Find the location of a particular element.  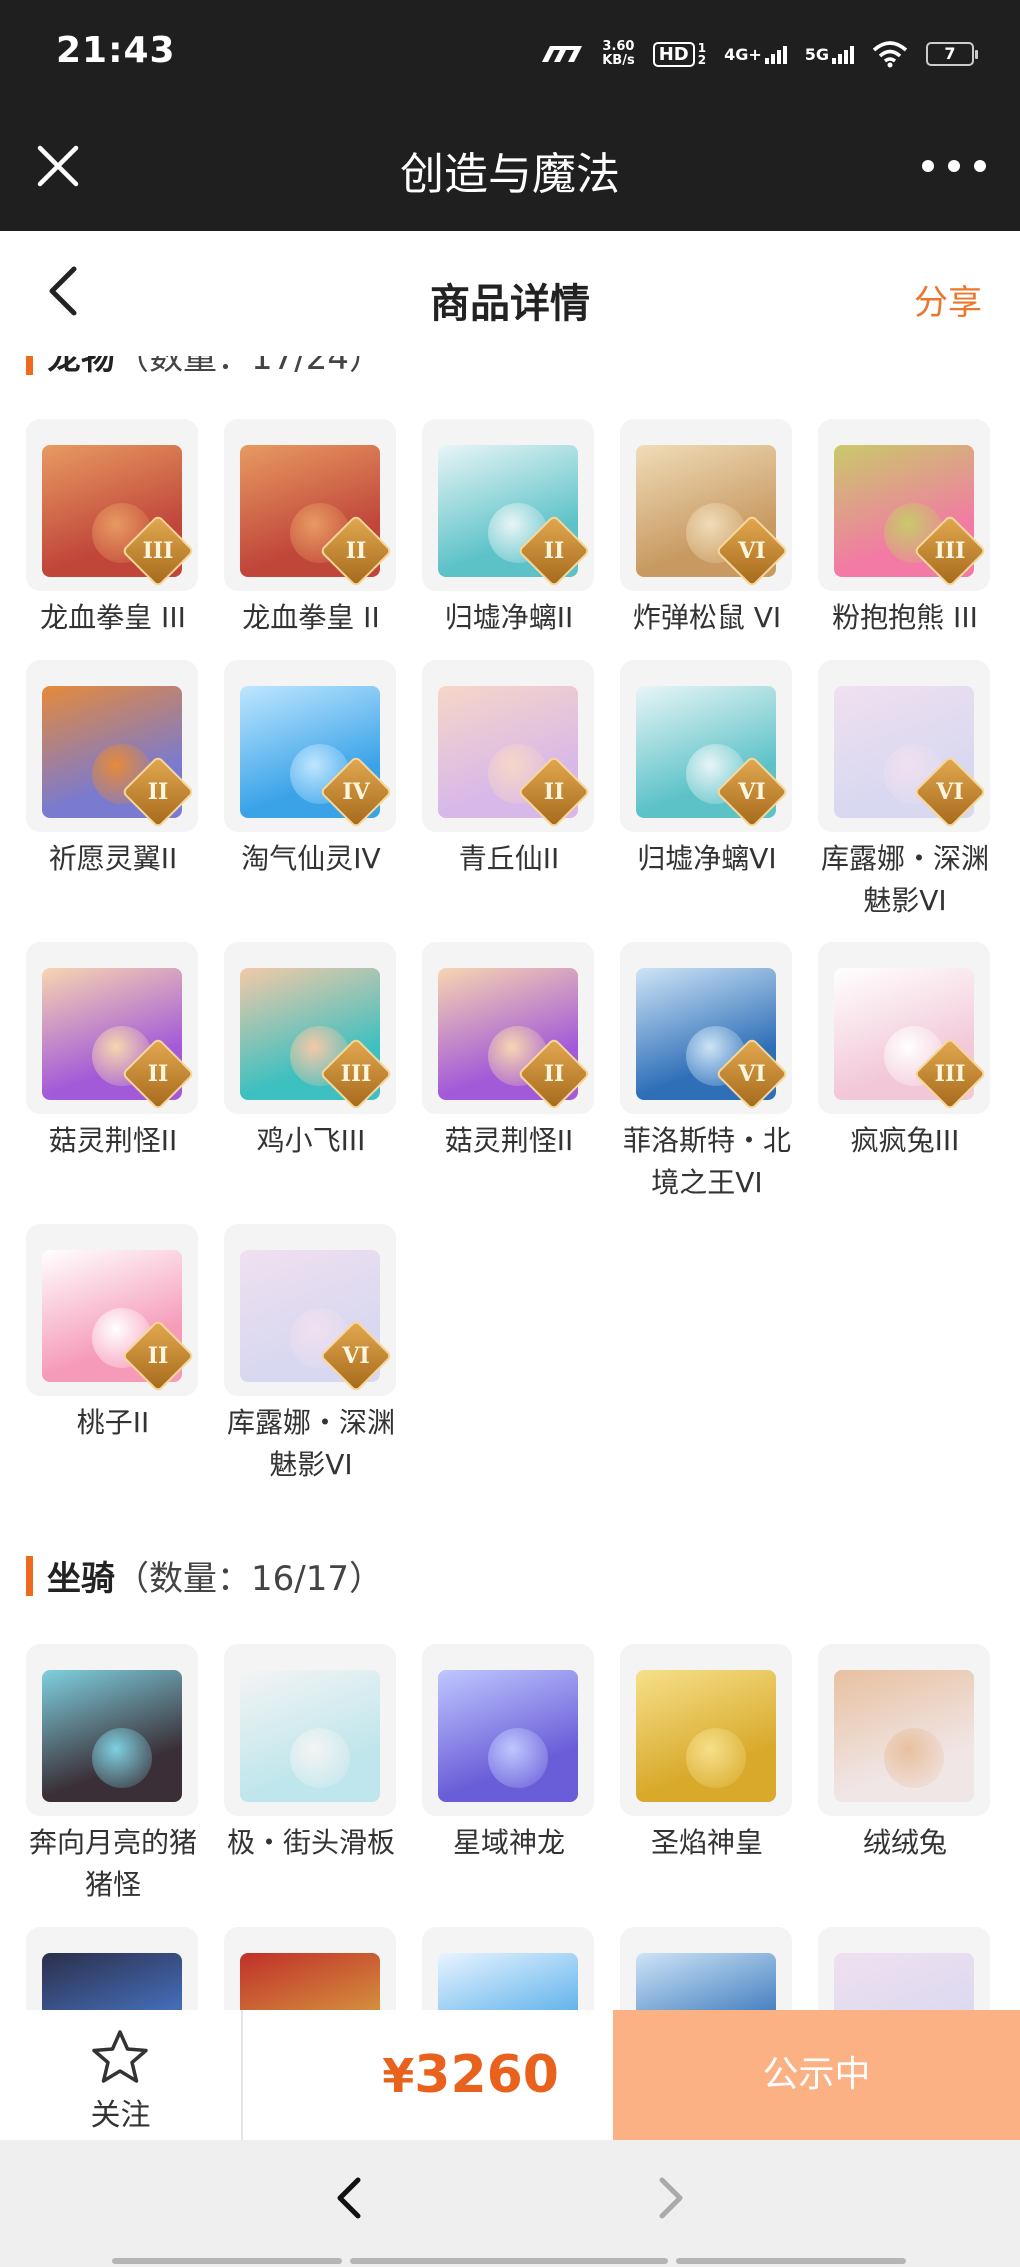

price-display: ¥3260 is located at coordinates (428, 2075).